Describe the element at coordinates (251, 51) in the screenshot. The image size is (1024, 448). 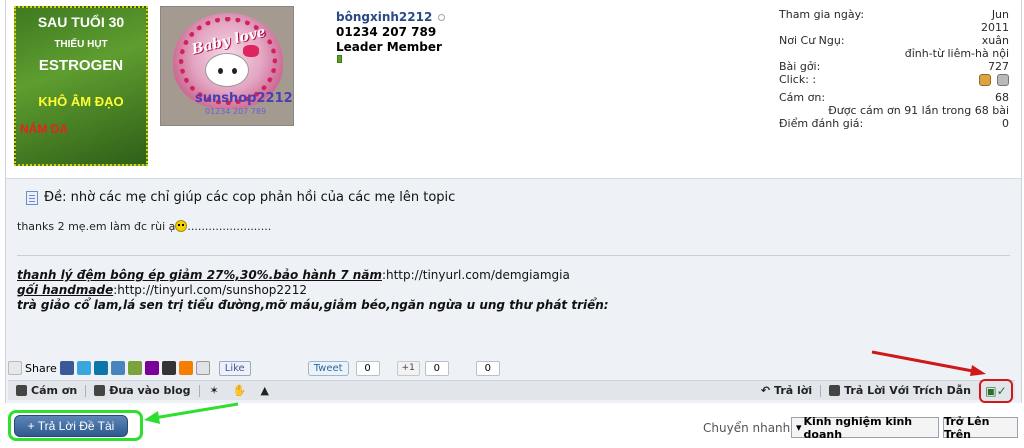
I see `bow` at that location.